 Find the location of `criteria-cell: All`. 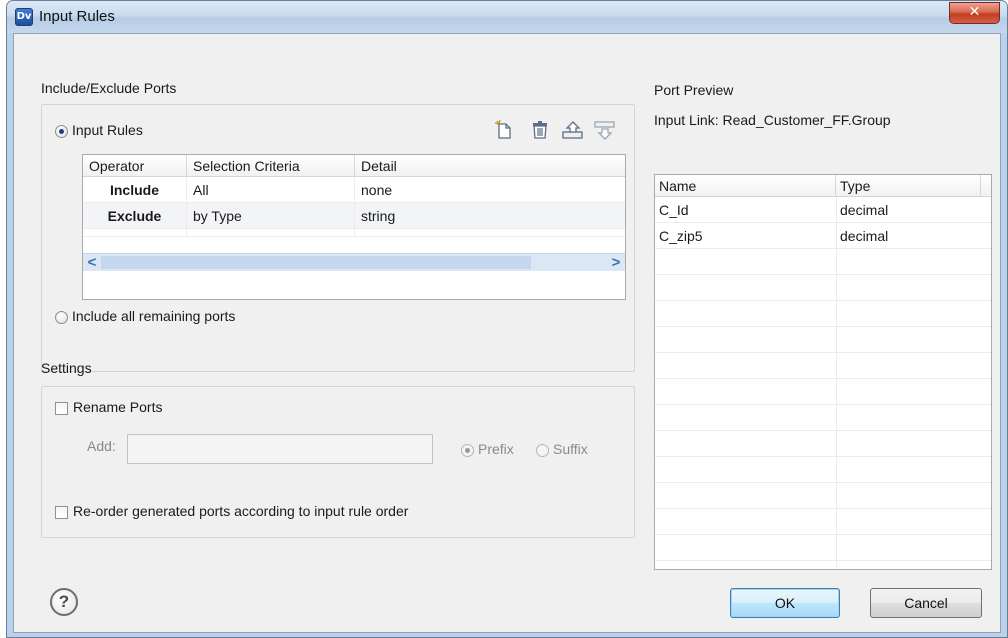

criteria-cell: All is located at coordinates (271, 190).